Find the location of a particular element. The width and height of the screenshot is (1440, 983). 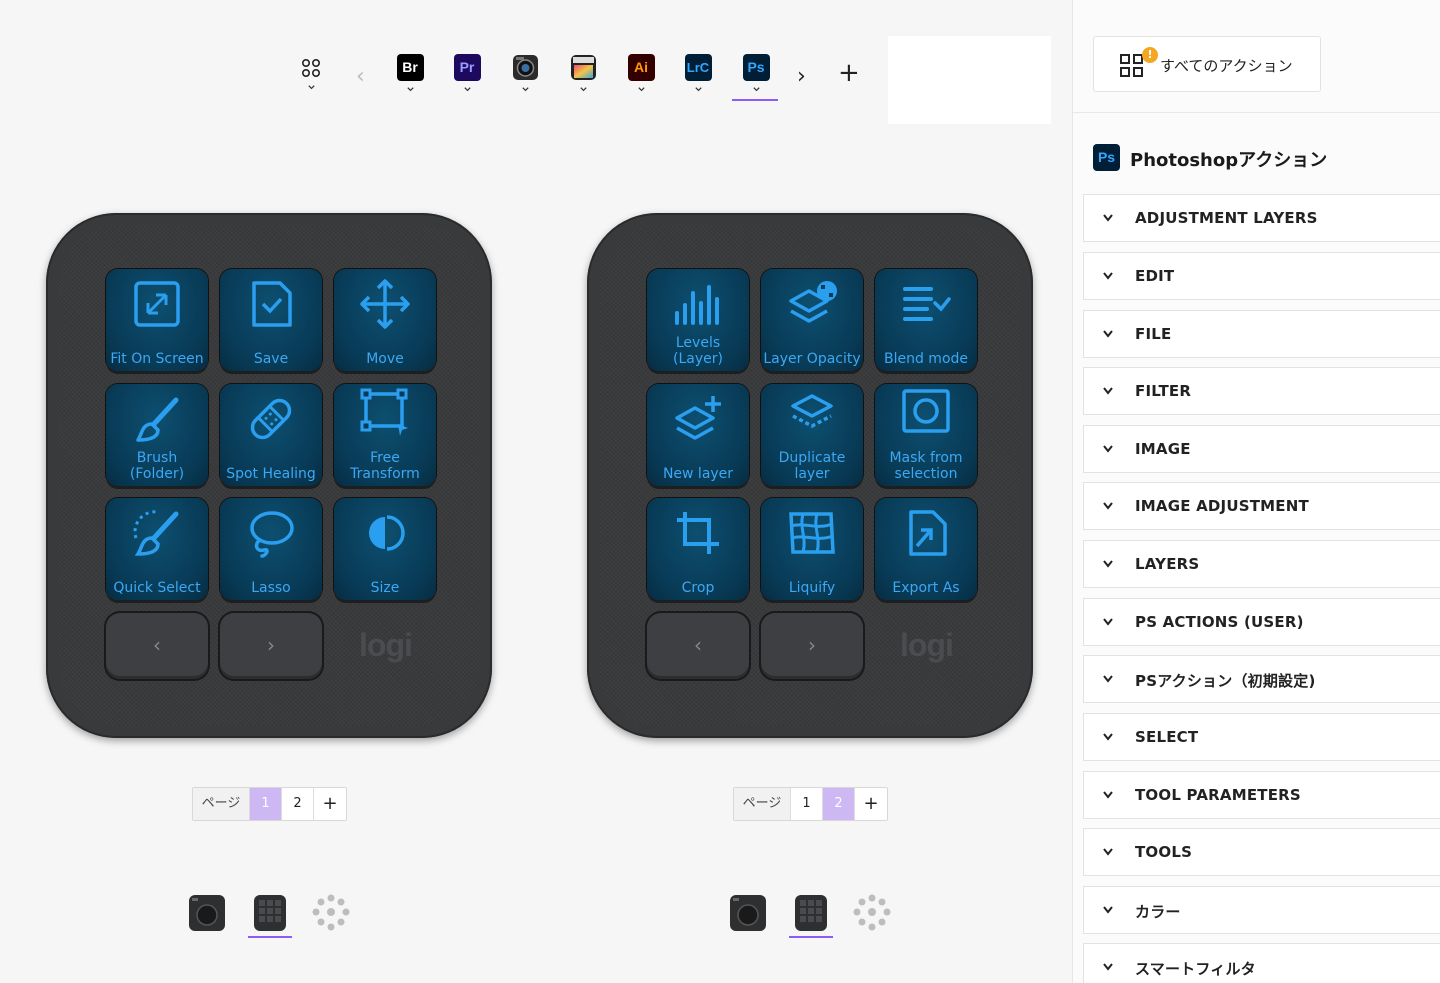

key-fit-on-screen: Fit On Screen is located at coordinates (157, 320).